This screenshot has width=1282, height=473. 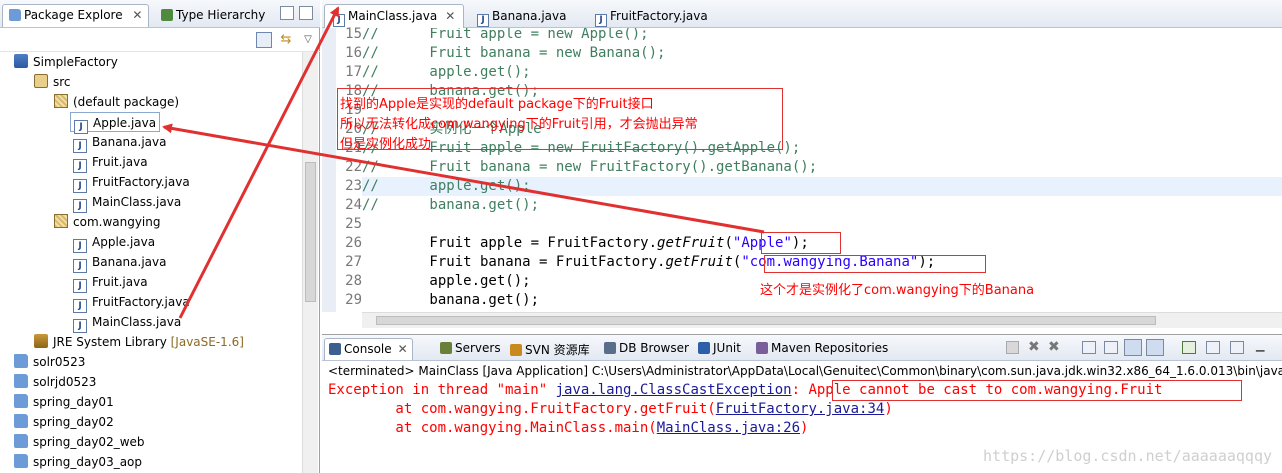 What do you see at coordinates (110, 162) in the screenshot?
I see `tree-file-fruit-default: J Fruit.java` at bounding box center [110, 162].